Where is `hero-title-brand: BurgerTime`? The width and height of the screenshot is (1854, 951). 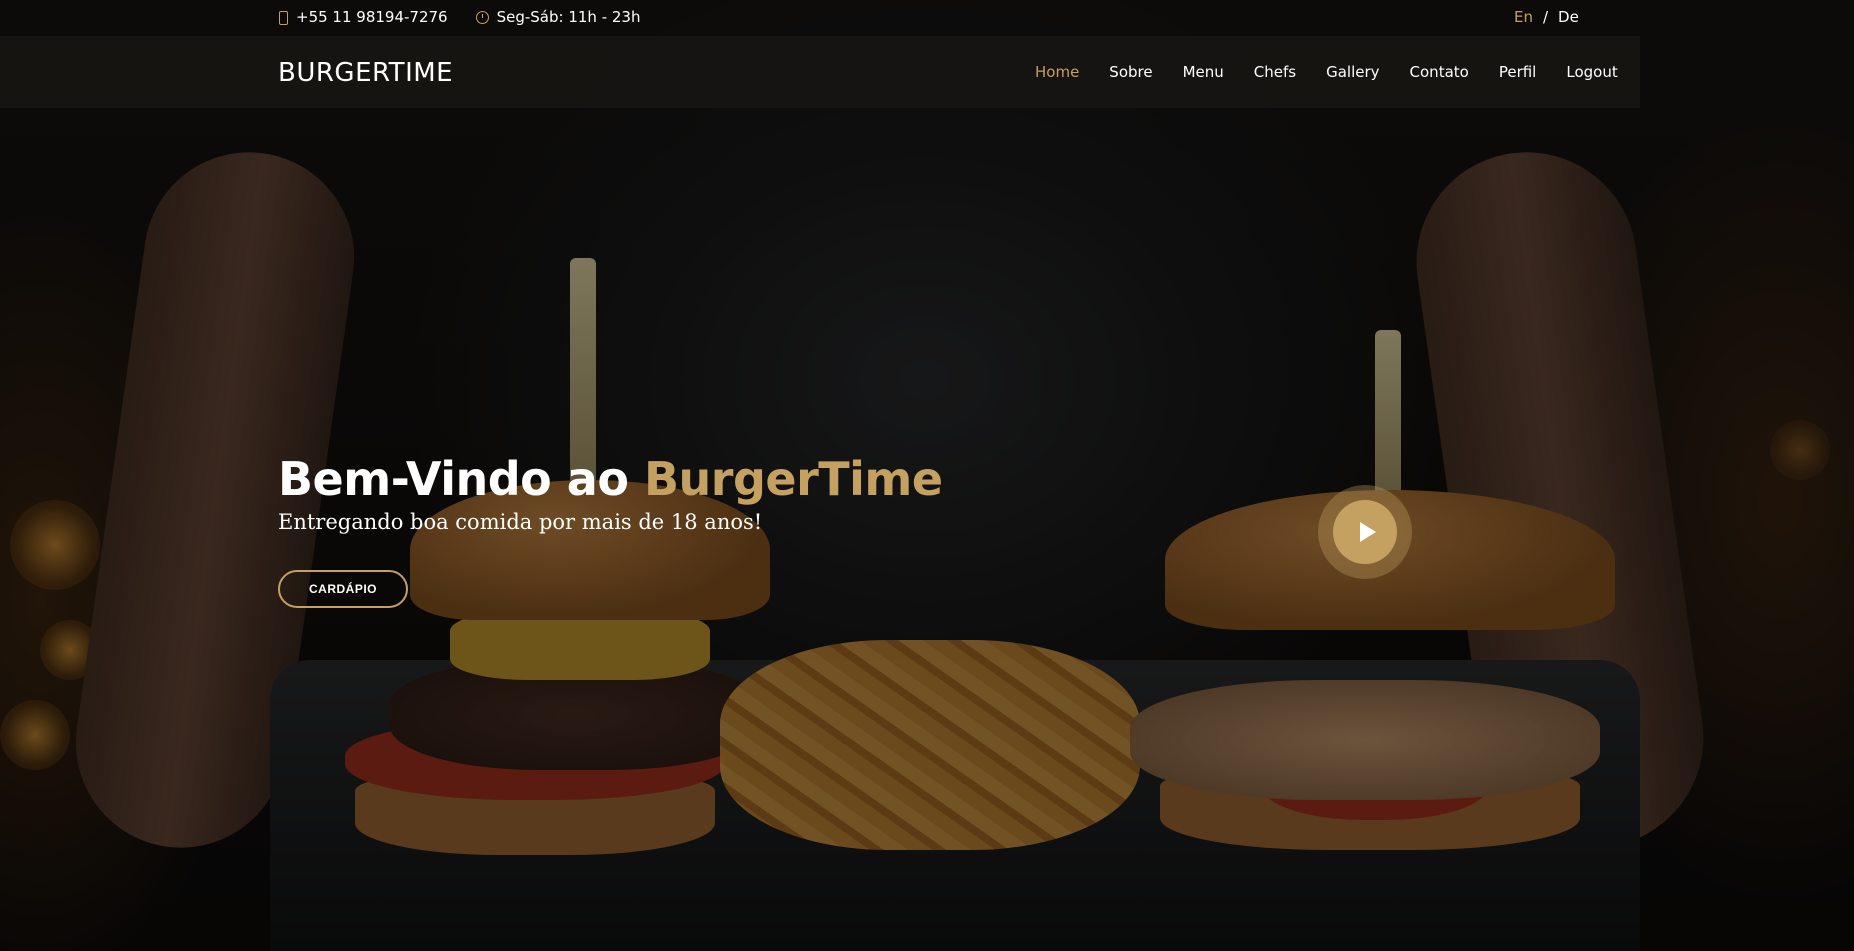
hero-title-brand: BurgerTime is located at coordinates (793, 479).